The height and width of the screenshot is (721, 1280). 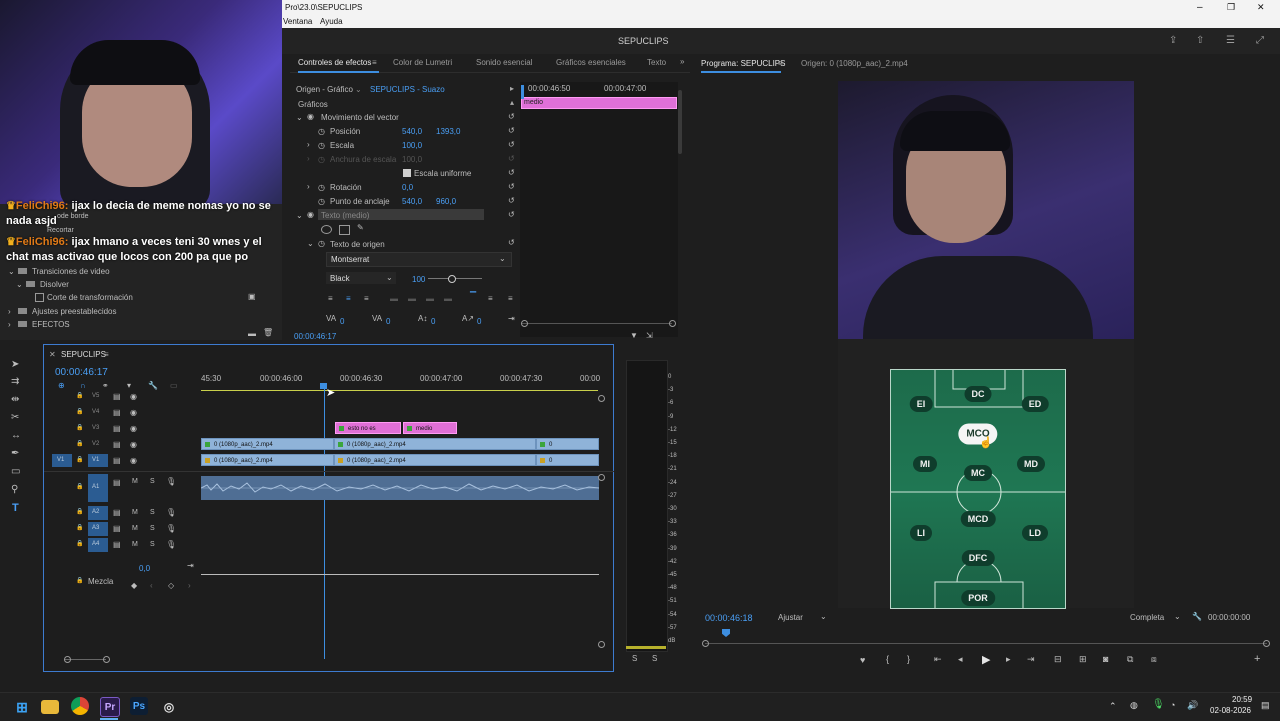 I want to click on program-playhead, so click(x=726, y=633).